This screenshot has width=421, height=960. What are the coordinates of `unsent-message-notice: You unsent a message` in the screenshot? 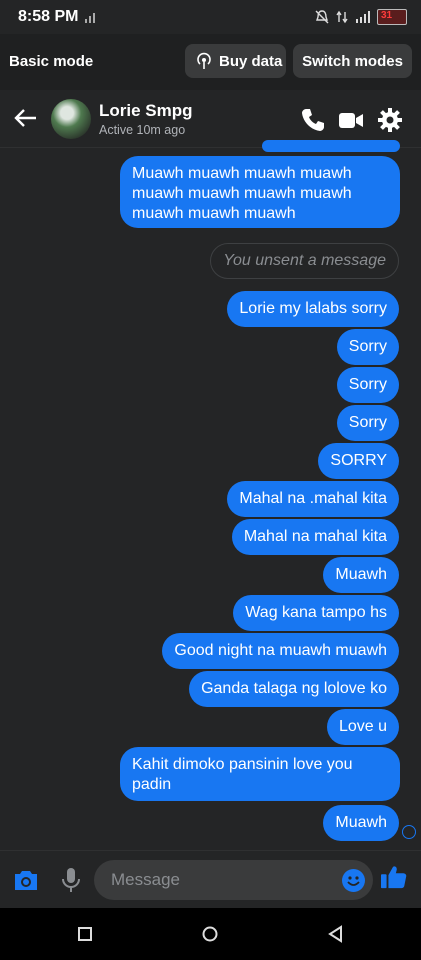 It's located at (304, 261).